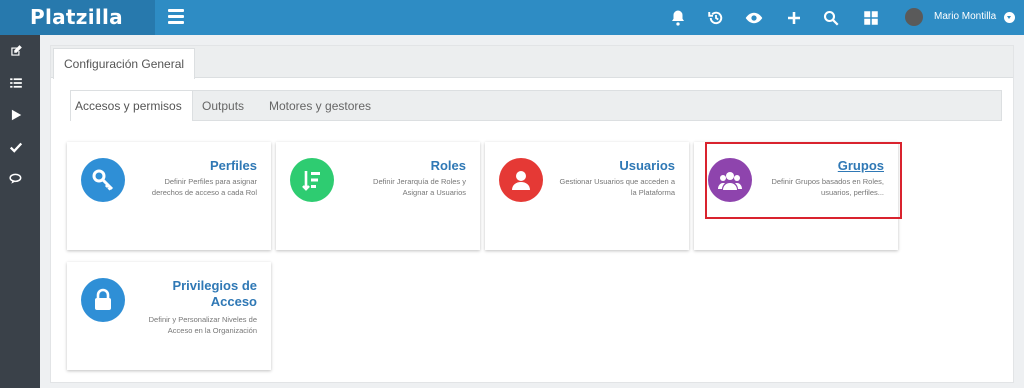  I want to click on sidebar, so click(20, 211).